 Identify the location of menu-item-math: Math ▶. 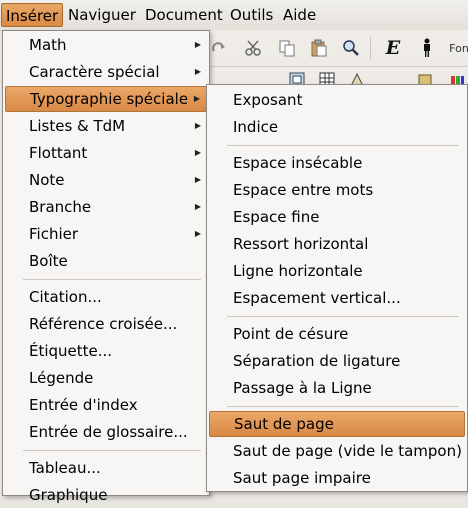
(106, 45).